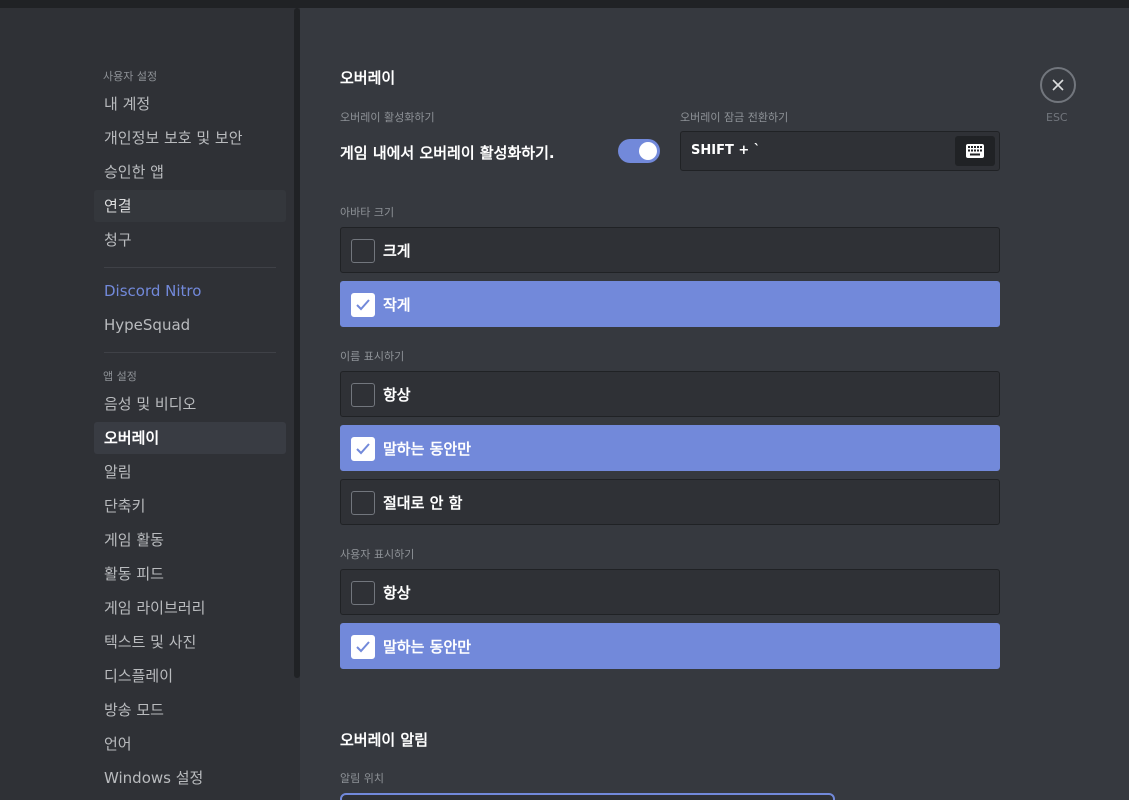 This screenshot has width=1129, height=800. I want to click on page-title: 오버레이, so click(368, 78).